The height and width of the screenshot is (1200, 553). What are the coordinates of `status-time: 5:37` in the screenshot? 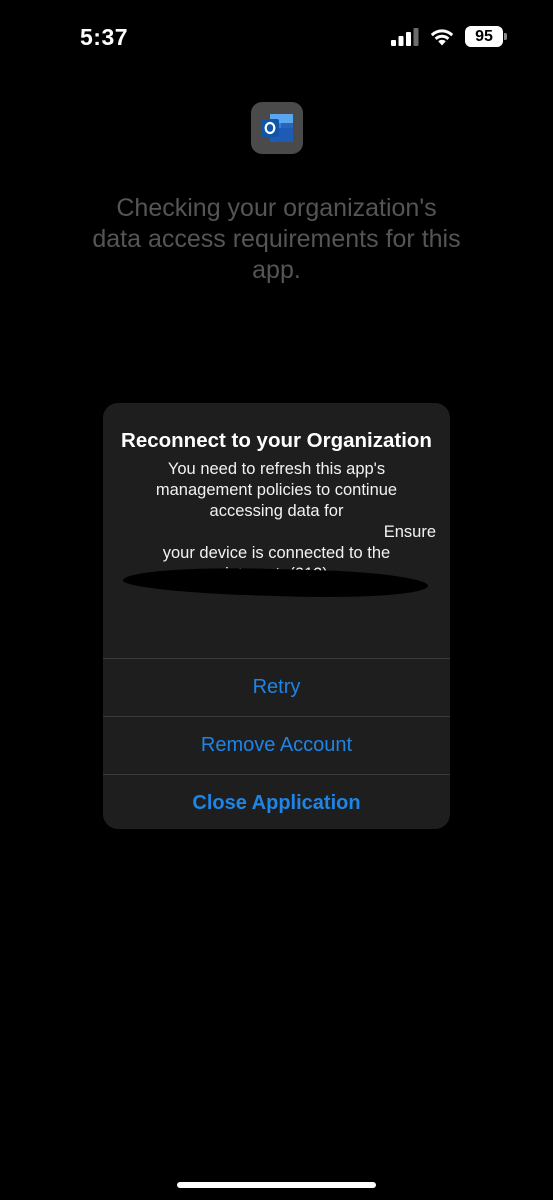 It's located at (104, 37).